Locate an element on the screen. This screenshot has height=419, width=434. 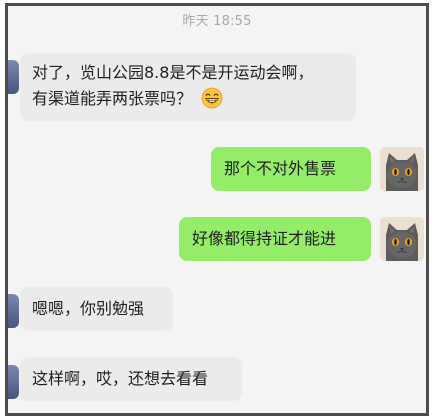
message-timestamp: 昨天 18:55 is located at coordinates (217, 21).